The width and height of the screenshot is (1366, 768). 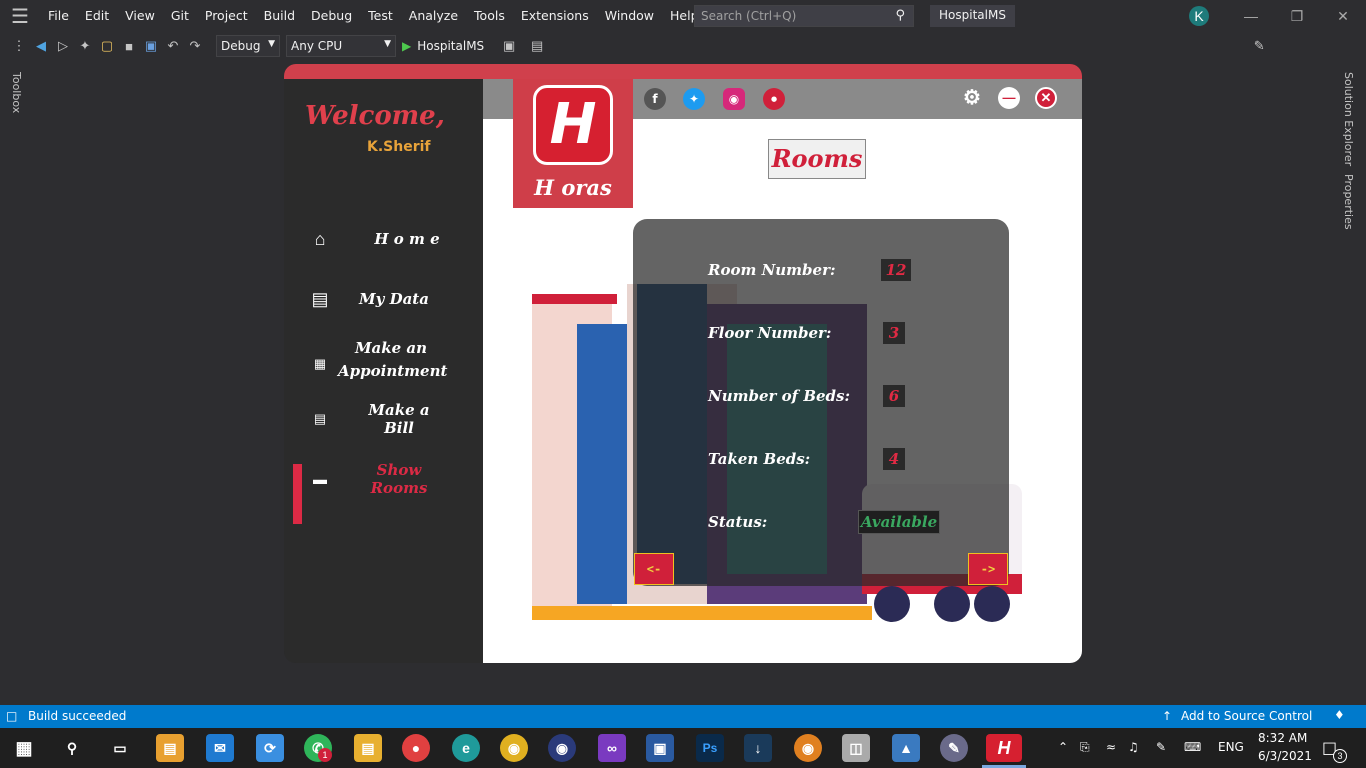 I want to click on minimize-app-button: —, so click(x=1009, y=98).